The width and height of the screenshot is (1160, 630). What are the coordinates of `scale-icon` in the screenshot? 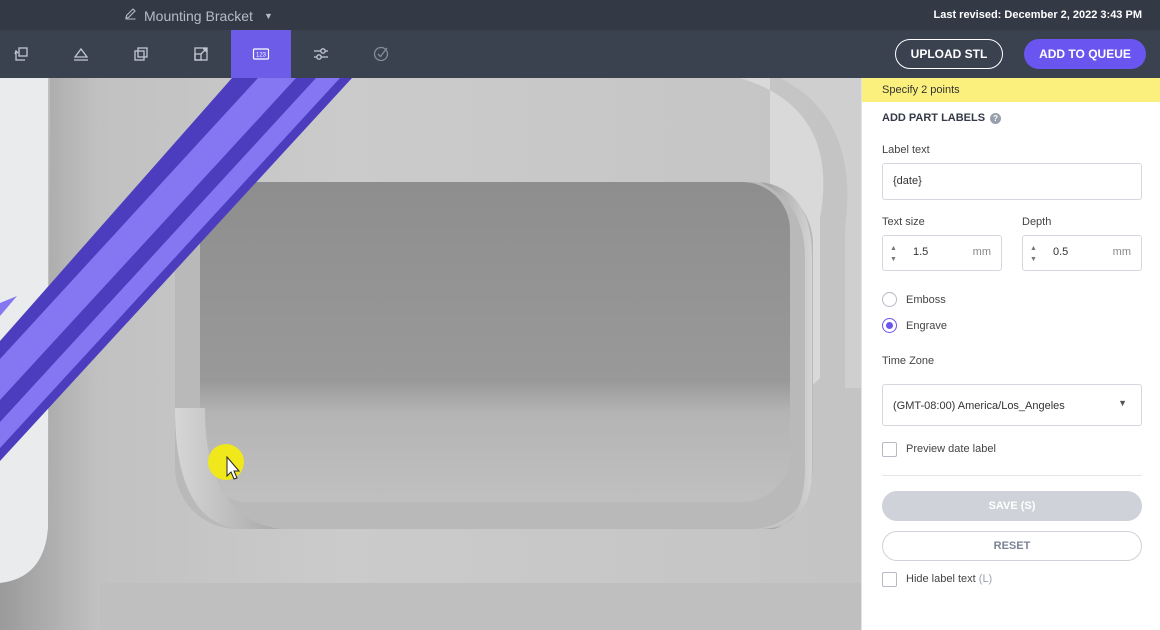 It's located at (201, 54).